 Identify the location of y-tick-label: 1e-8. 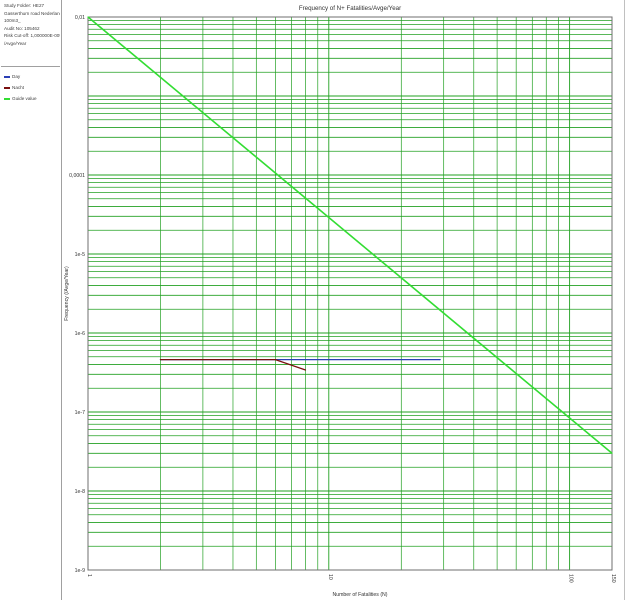
(80, 492).